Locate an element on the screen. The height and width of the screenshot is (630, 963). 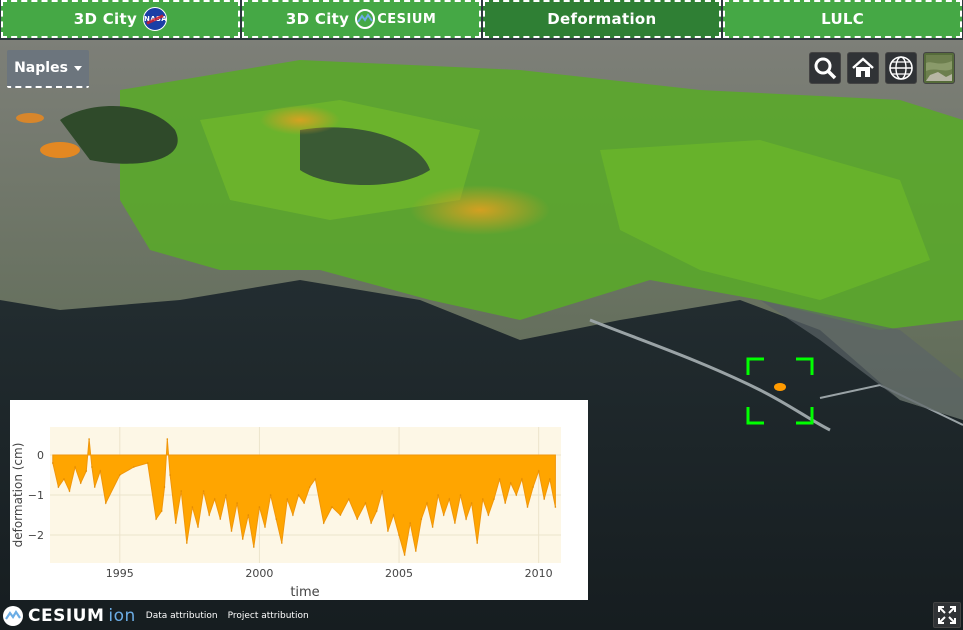
cesium-logo-icon is located at coordinates (13, 616).